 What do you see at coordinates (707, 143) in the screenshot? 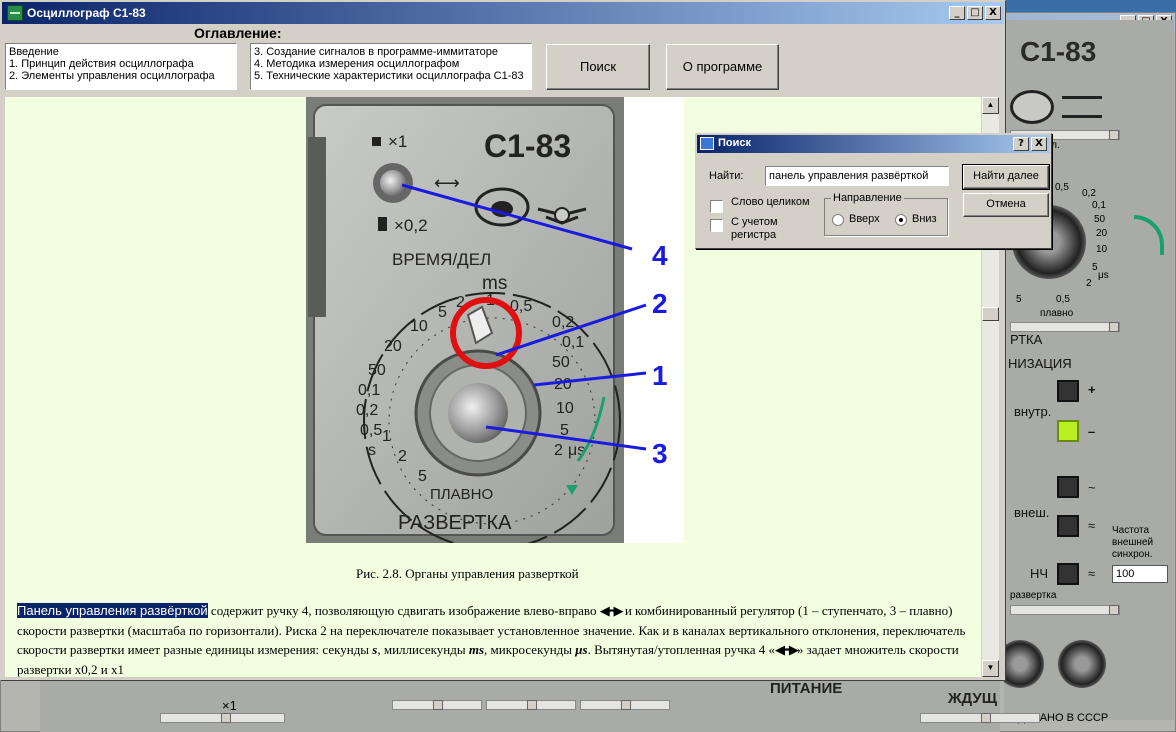
I see `search-dialog-icon` at bounding box center [707, 143].